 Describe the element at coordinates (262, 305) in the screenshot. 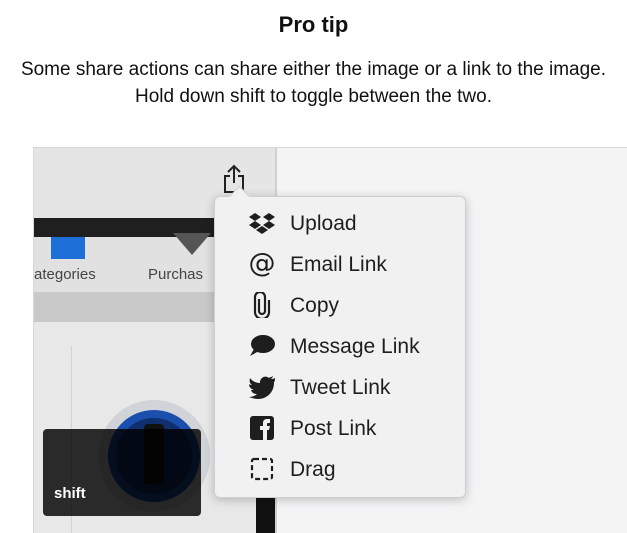

I see `paperclip-icon` at that location.